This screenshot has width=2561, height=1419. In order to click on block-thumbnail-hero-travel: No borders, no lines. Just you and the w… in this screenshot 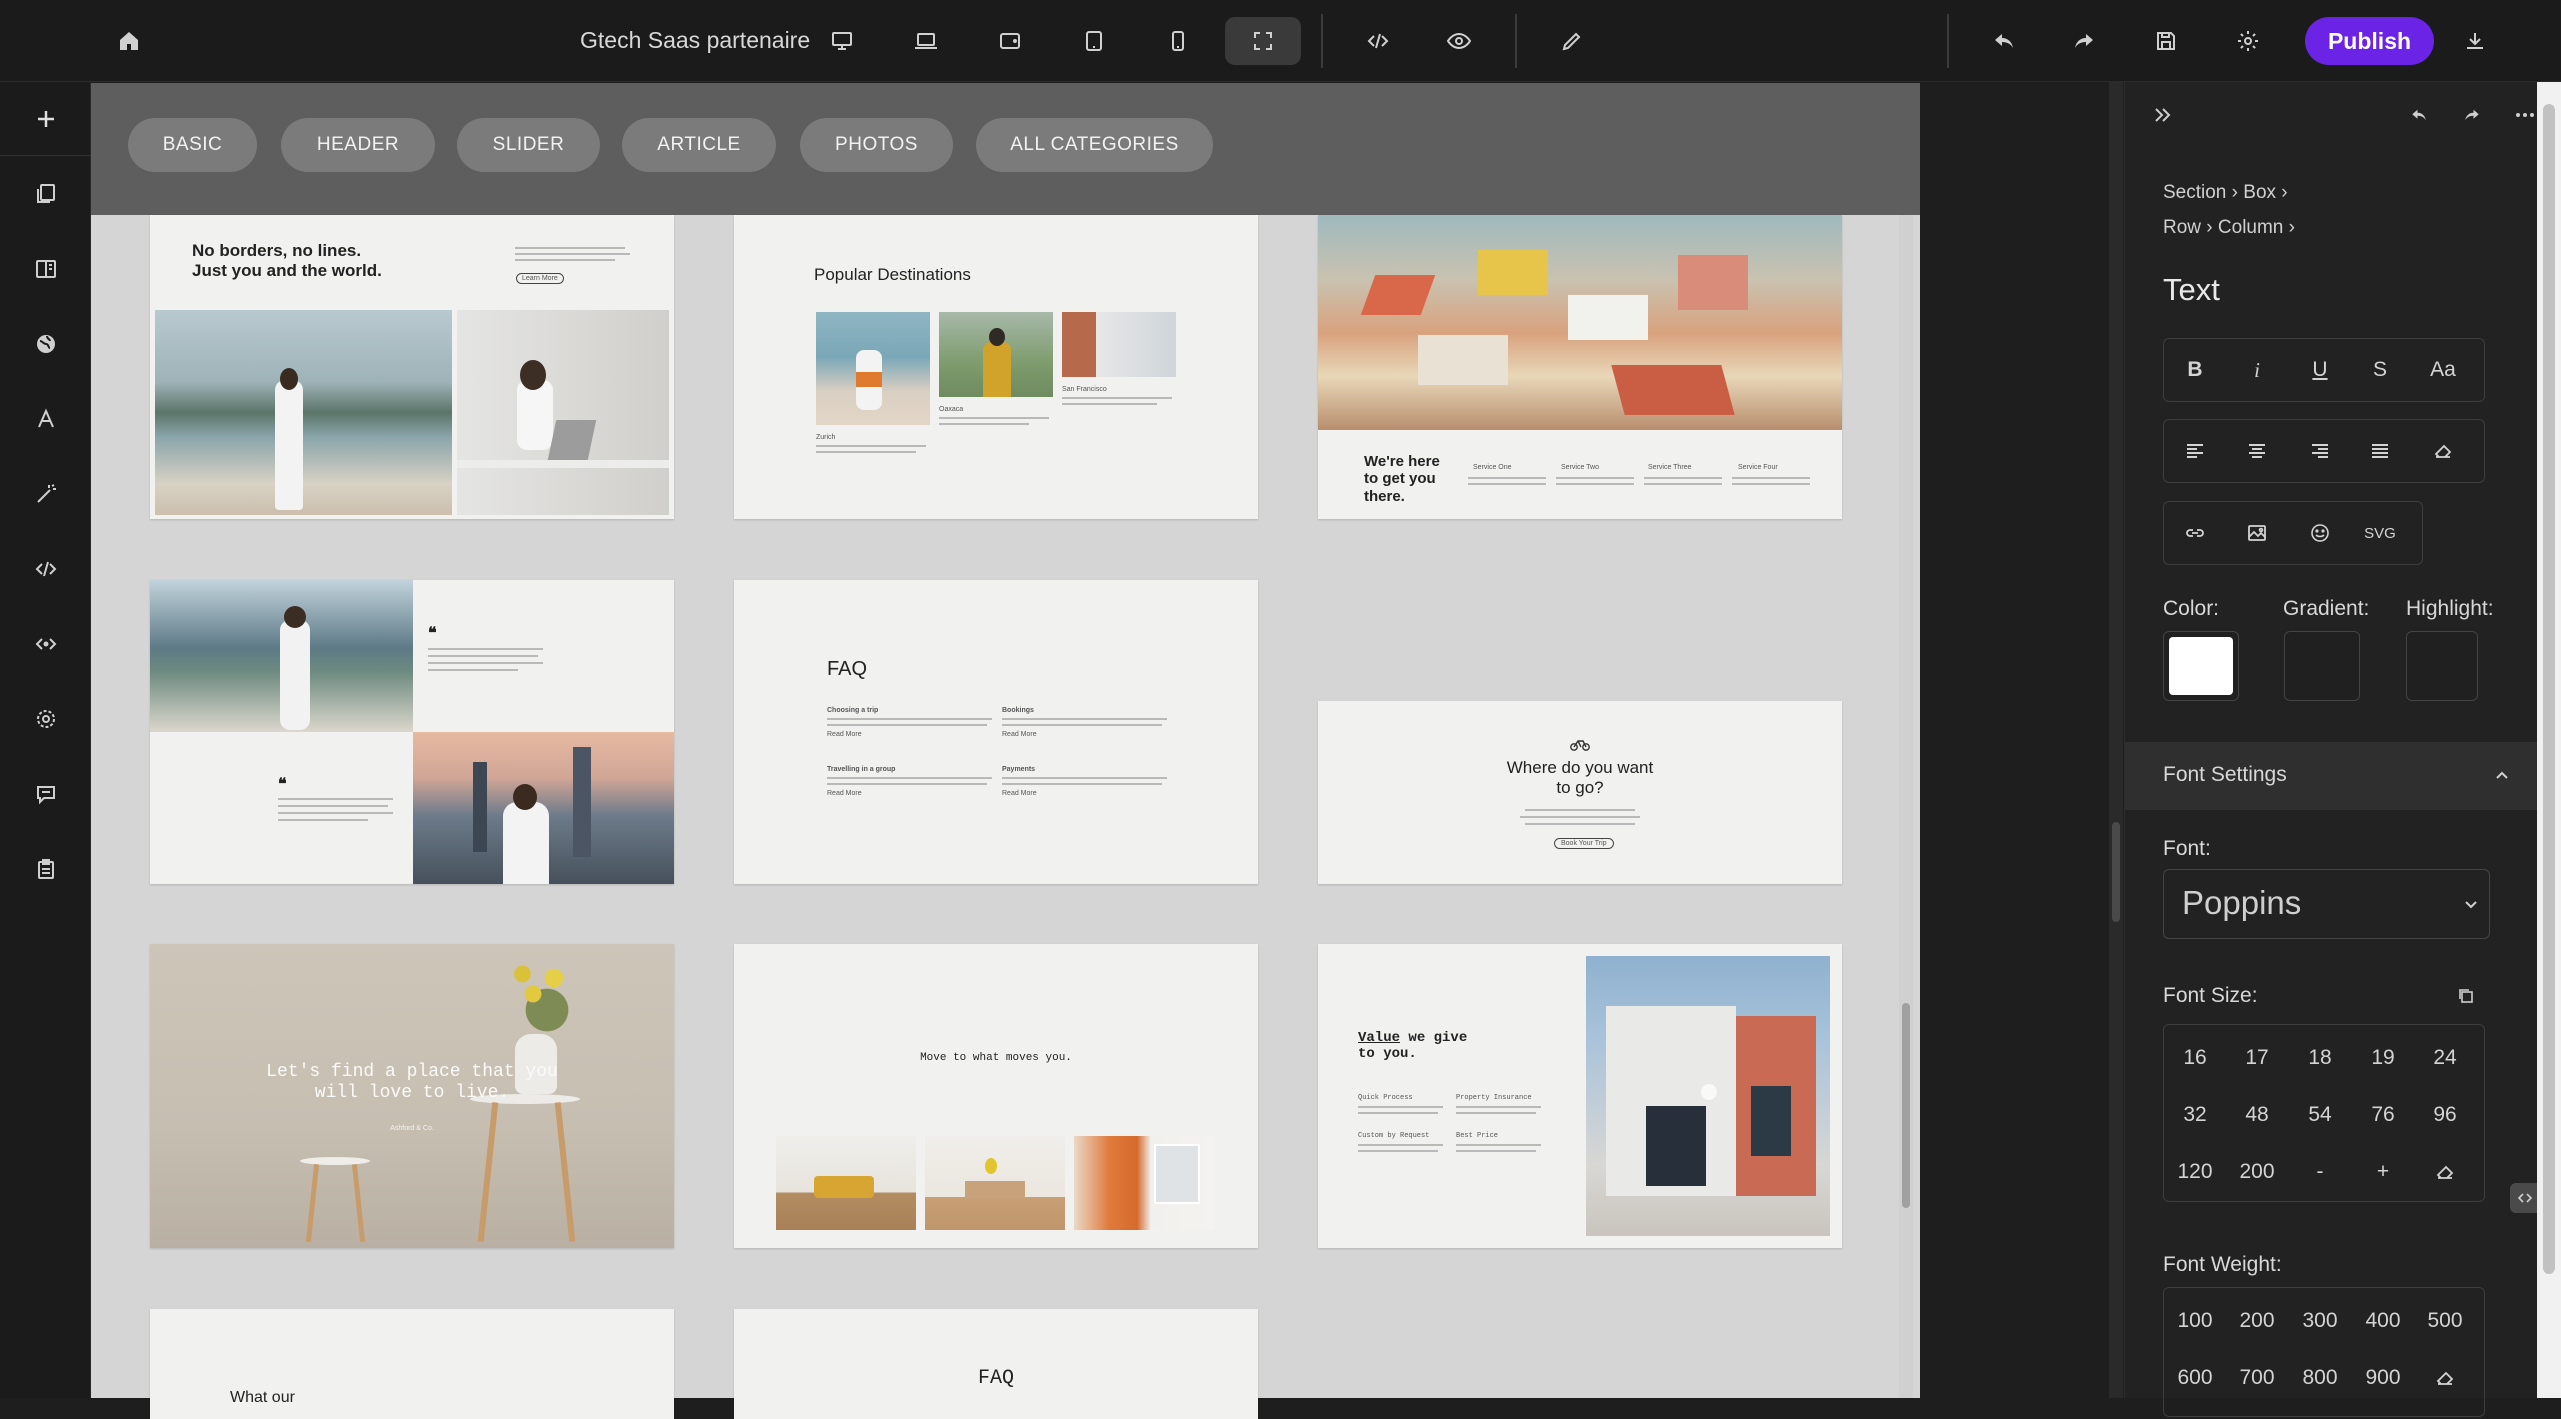, I will do `click(412, 367)`.